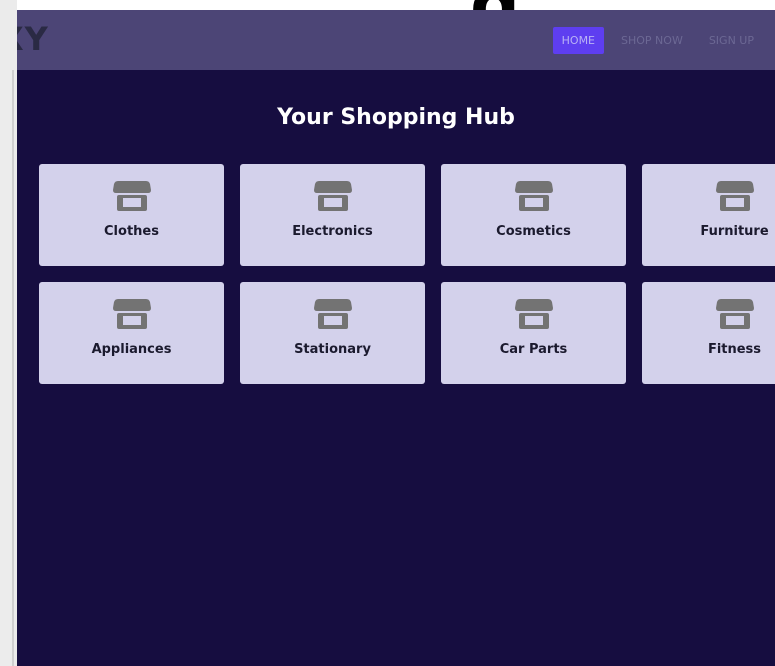 The image size is (775, 666). I want to click on nav-link-home: HOME, so click(578, 40).